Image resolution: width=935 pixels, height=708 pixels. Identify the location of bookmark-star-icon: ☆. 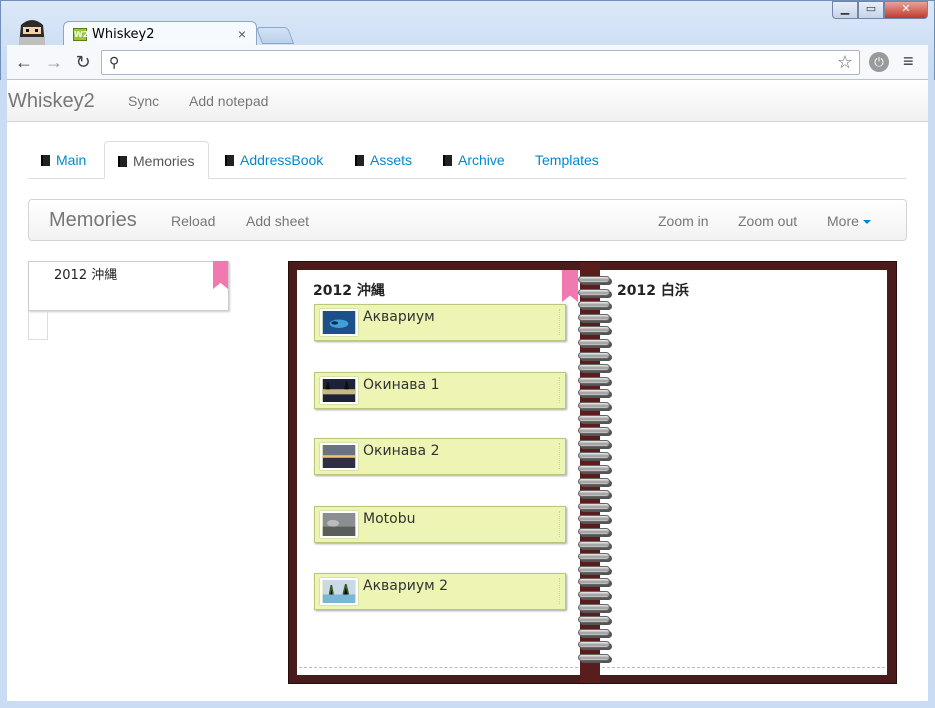
(845, 62).